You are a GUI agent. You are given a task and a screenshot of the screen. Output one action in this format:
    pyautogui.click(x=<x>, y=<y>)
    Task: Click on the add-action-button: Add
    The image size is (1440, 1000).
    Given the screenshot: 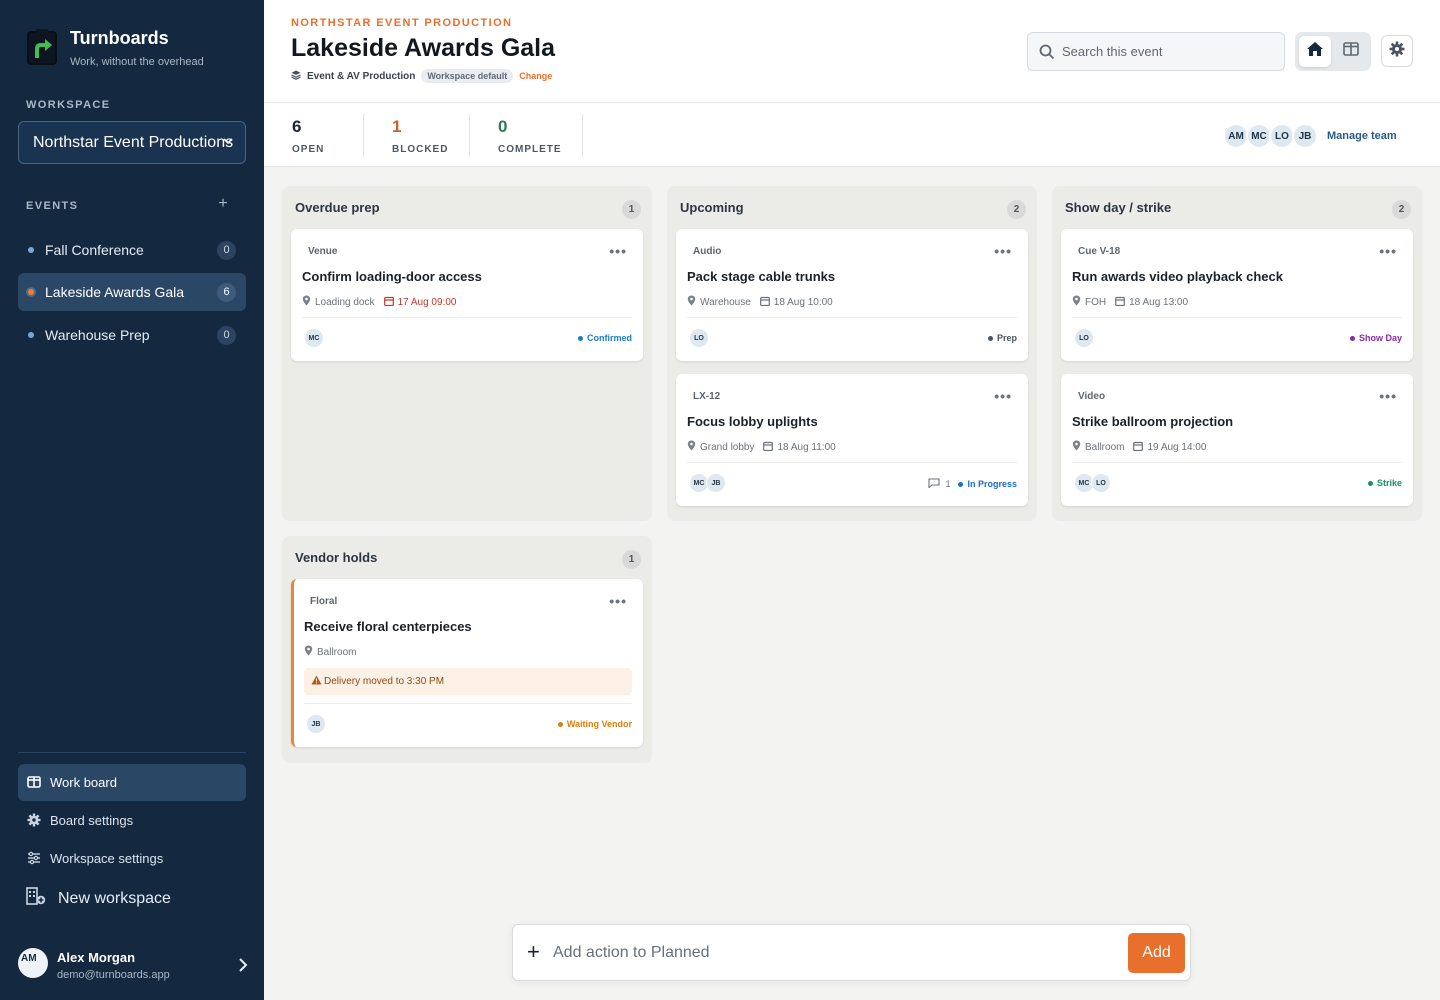 What is the action you would take?
    pyautogui.click(x=1156, y=953)
    